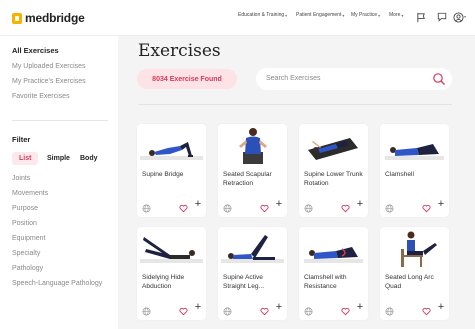  Describe the element at coordinates (252, 170) in the screenshot. I see `exercise-card-seated-scapular-retraction: Seated Scapular Retraction +` at that location.